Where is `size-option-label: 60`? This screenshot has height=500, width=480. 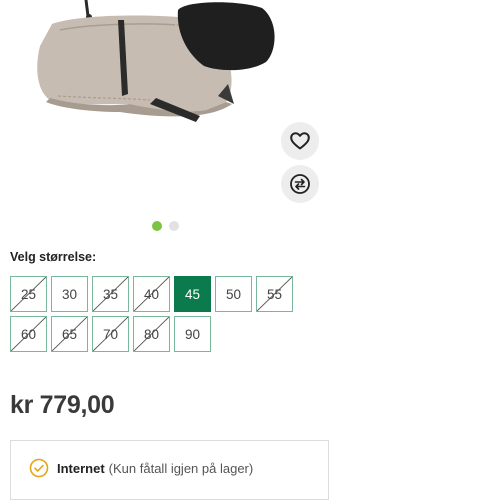 size-option-label: 60 is located at coordinates (28, 334).